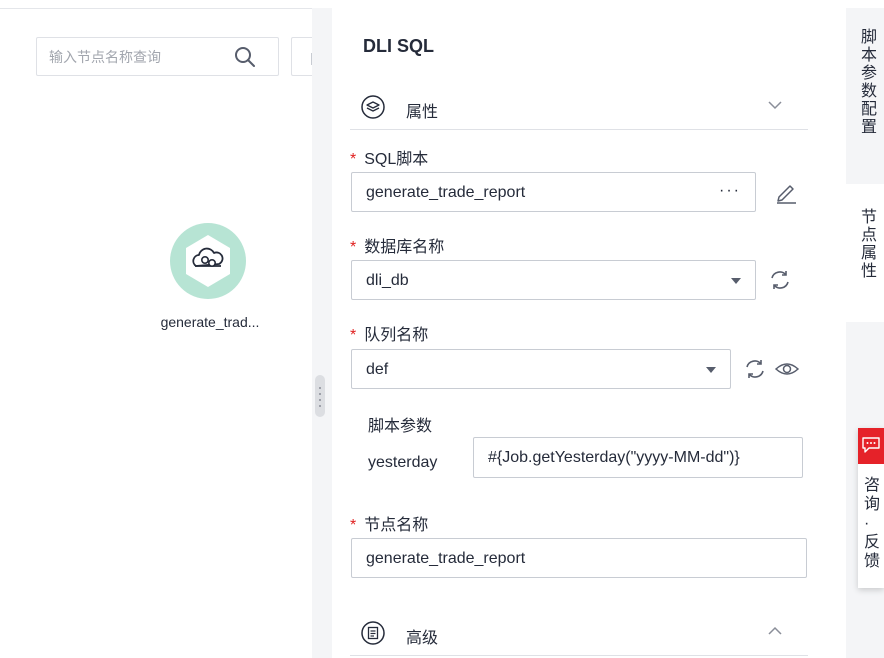 The image size is (884, 658). Describe the element at coordinates (156, 8) in the screenshot. I see `top-divider` at that location.